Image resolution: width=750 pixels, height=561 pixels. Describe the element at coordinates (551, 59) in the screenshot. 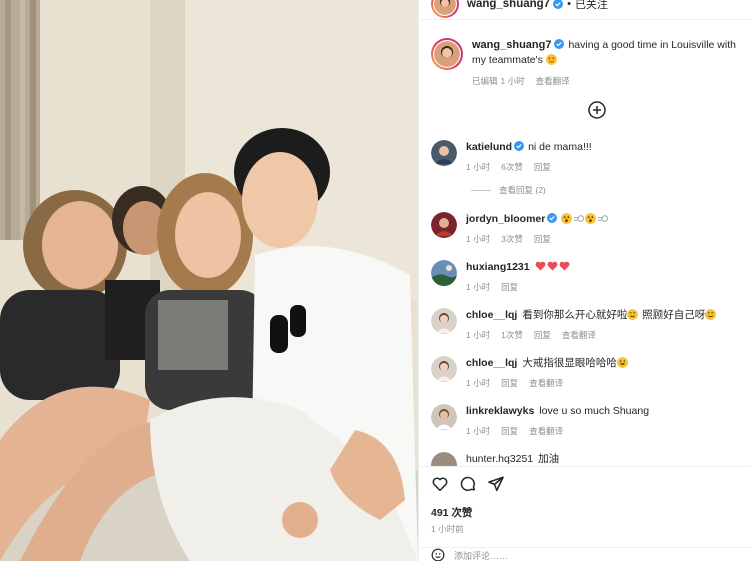

I see `heart-eyes-emoji-icon` at that location.